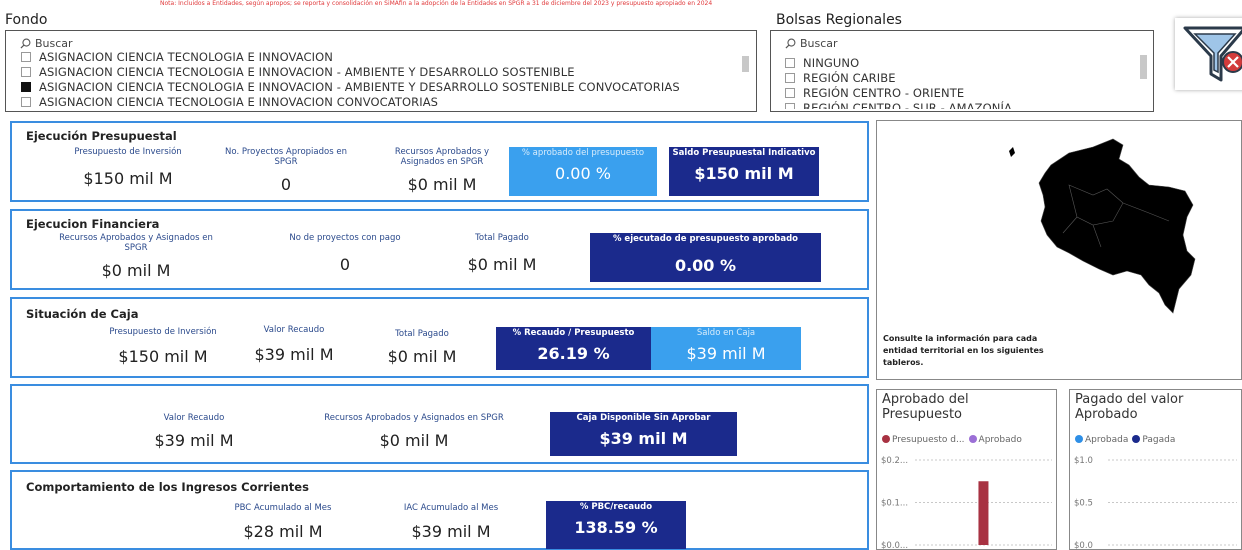  Describe the element at coordinates (705, 265) in the screenshot. I see `pct-ejecutado-value: 0.00 %` at that location.